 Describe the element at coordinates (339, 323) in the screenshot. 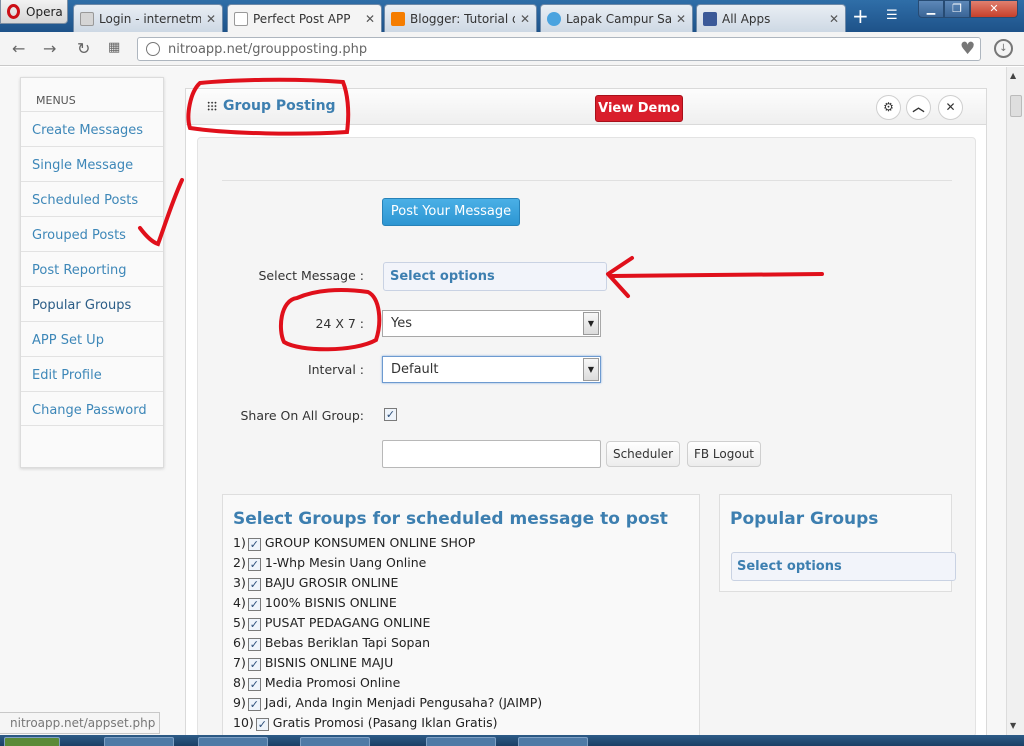

I see `schedule-24x7-label: 24 X 7 :` at that location.